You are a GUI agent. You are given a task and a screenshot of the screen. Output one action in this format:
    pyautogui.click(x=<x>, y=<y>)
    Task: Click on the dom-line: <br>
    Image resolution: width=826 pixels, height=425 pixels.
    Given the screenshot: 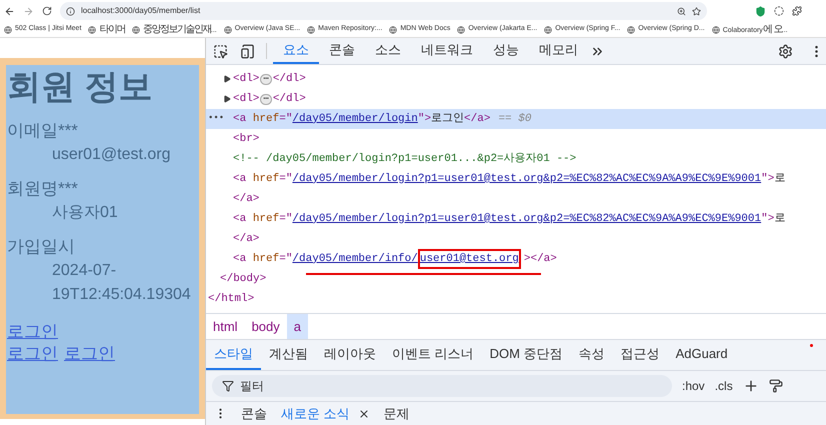 What is the action you would take?
    pyautogui.click(x=516, y=139)
    